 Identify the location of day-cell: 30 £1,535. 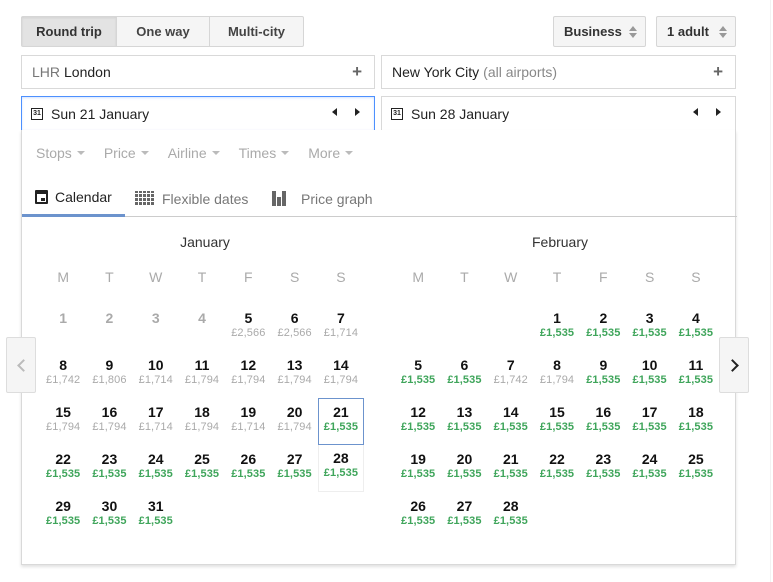
(109, 515).